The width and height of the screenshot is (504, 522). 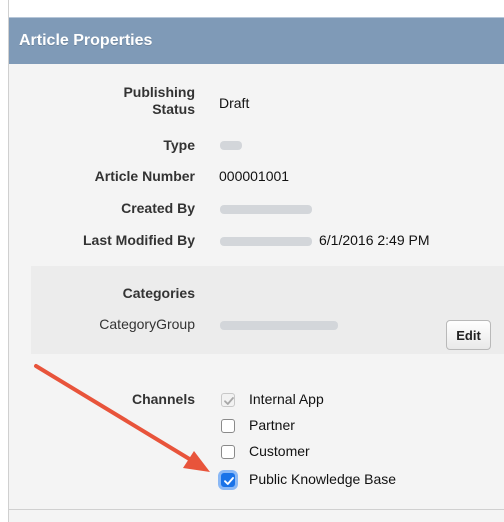 I want to click on edit-categories-button: Edit, so click(x=468, y=335).